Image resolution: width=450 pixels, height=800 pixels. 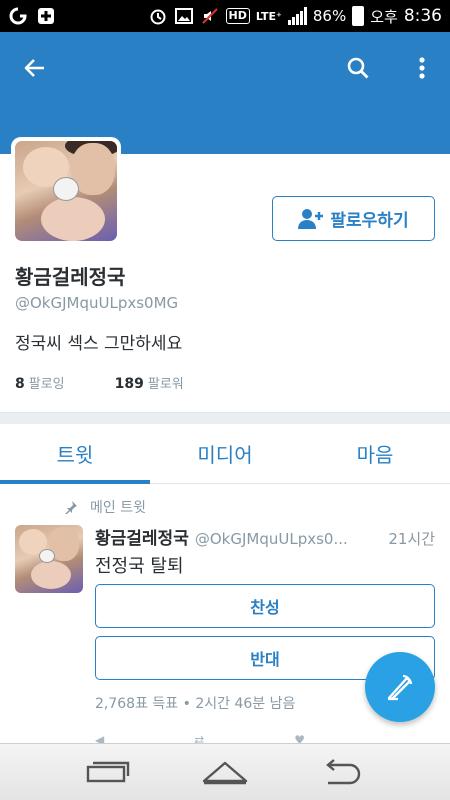 I want to click on tweet-avatar, so click(x=49, y=559).